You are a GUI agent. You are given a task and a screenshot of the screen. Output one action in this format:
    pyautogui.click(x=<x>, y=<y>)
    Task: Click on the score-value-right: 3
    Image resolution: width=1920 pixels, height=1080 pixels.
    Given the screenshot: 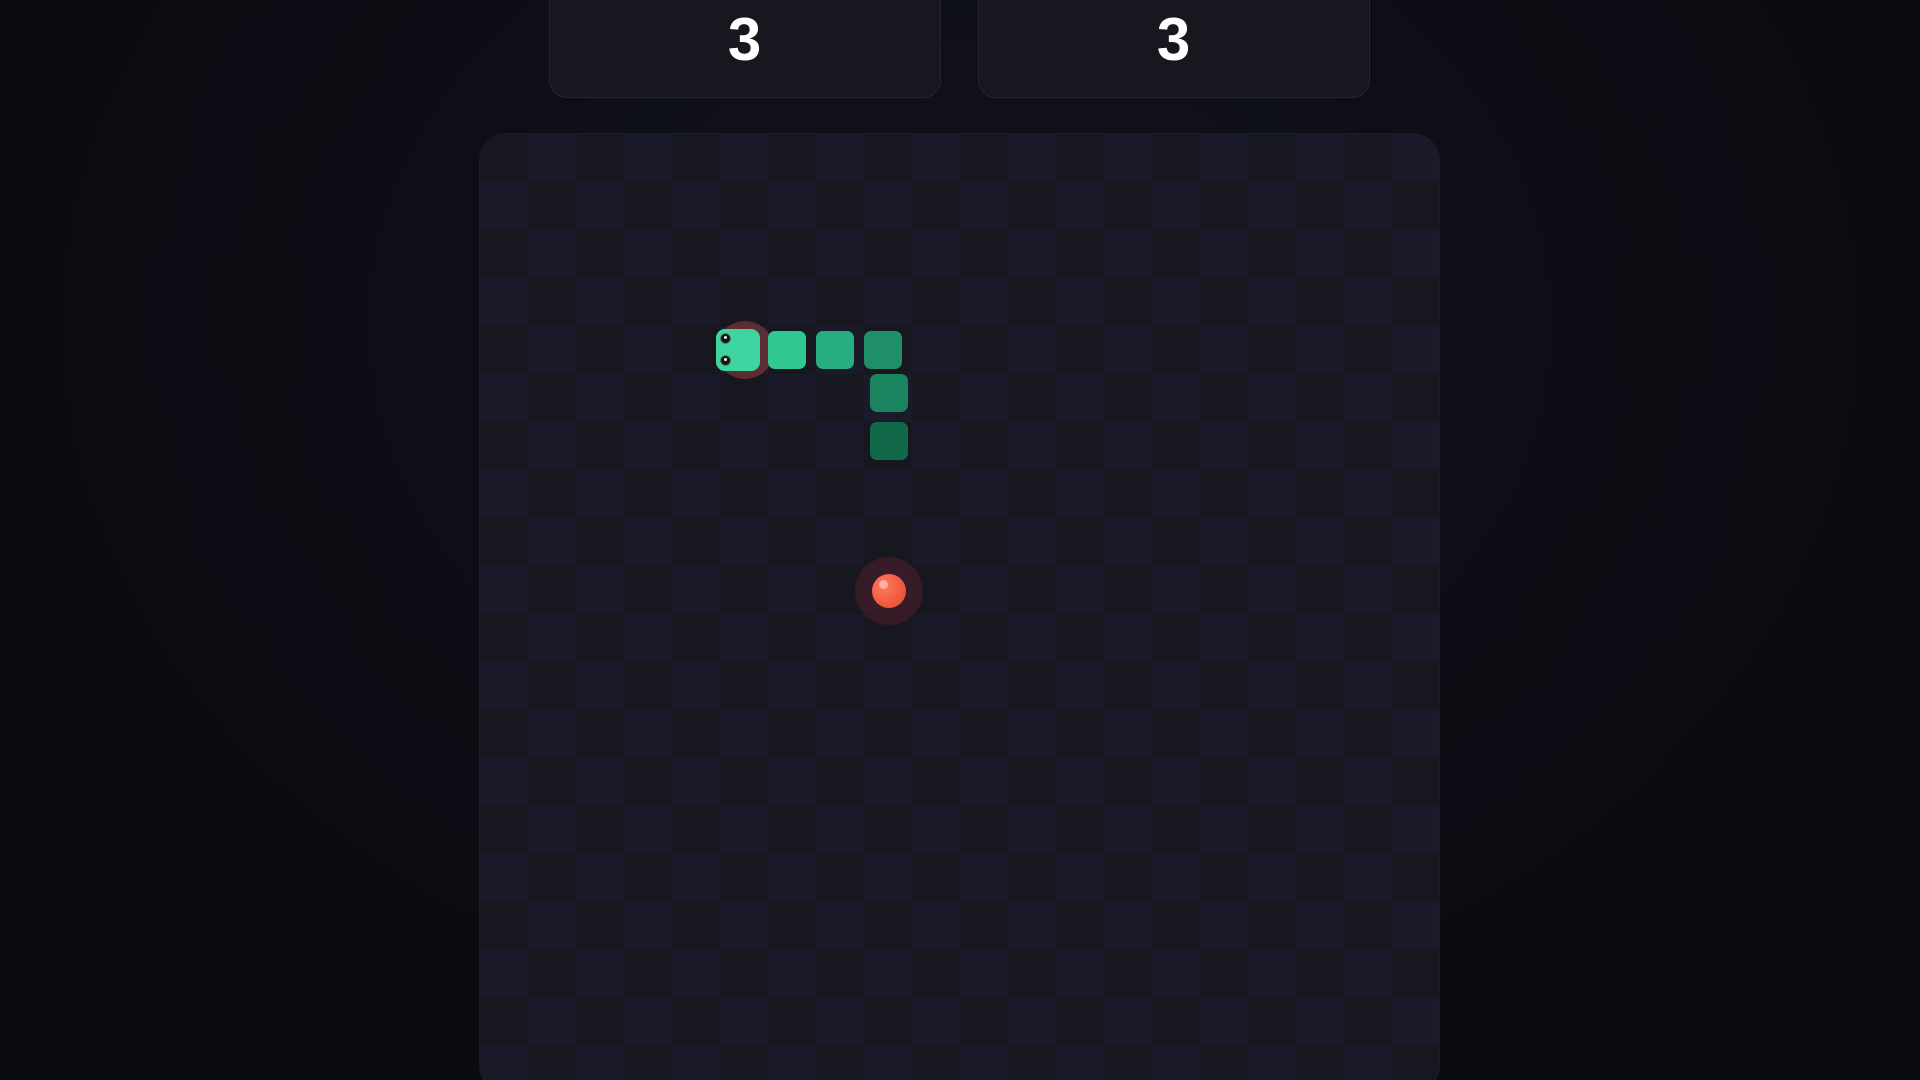 What is the action you would take?
    pyautogui.click(x=1174, y=39)
    